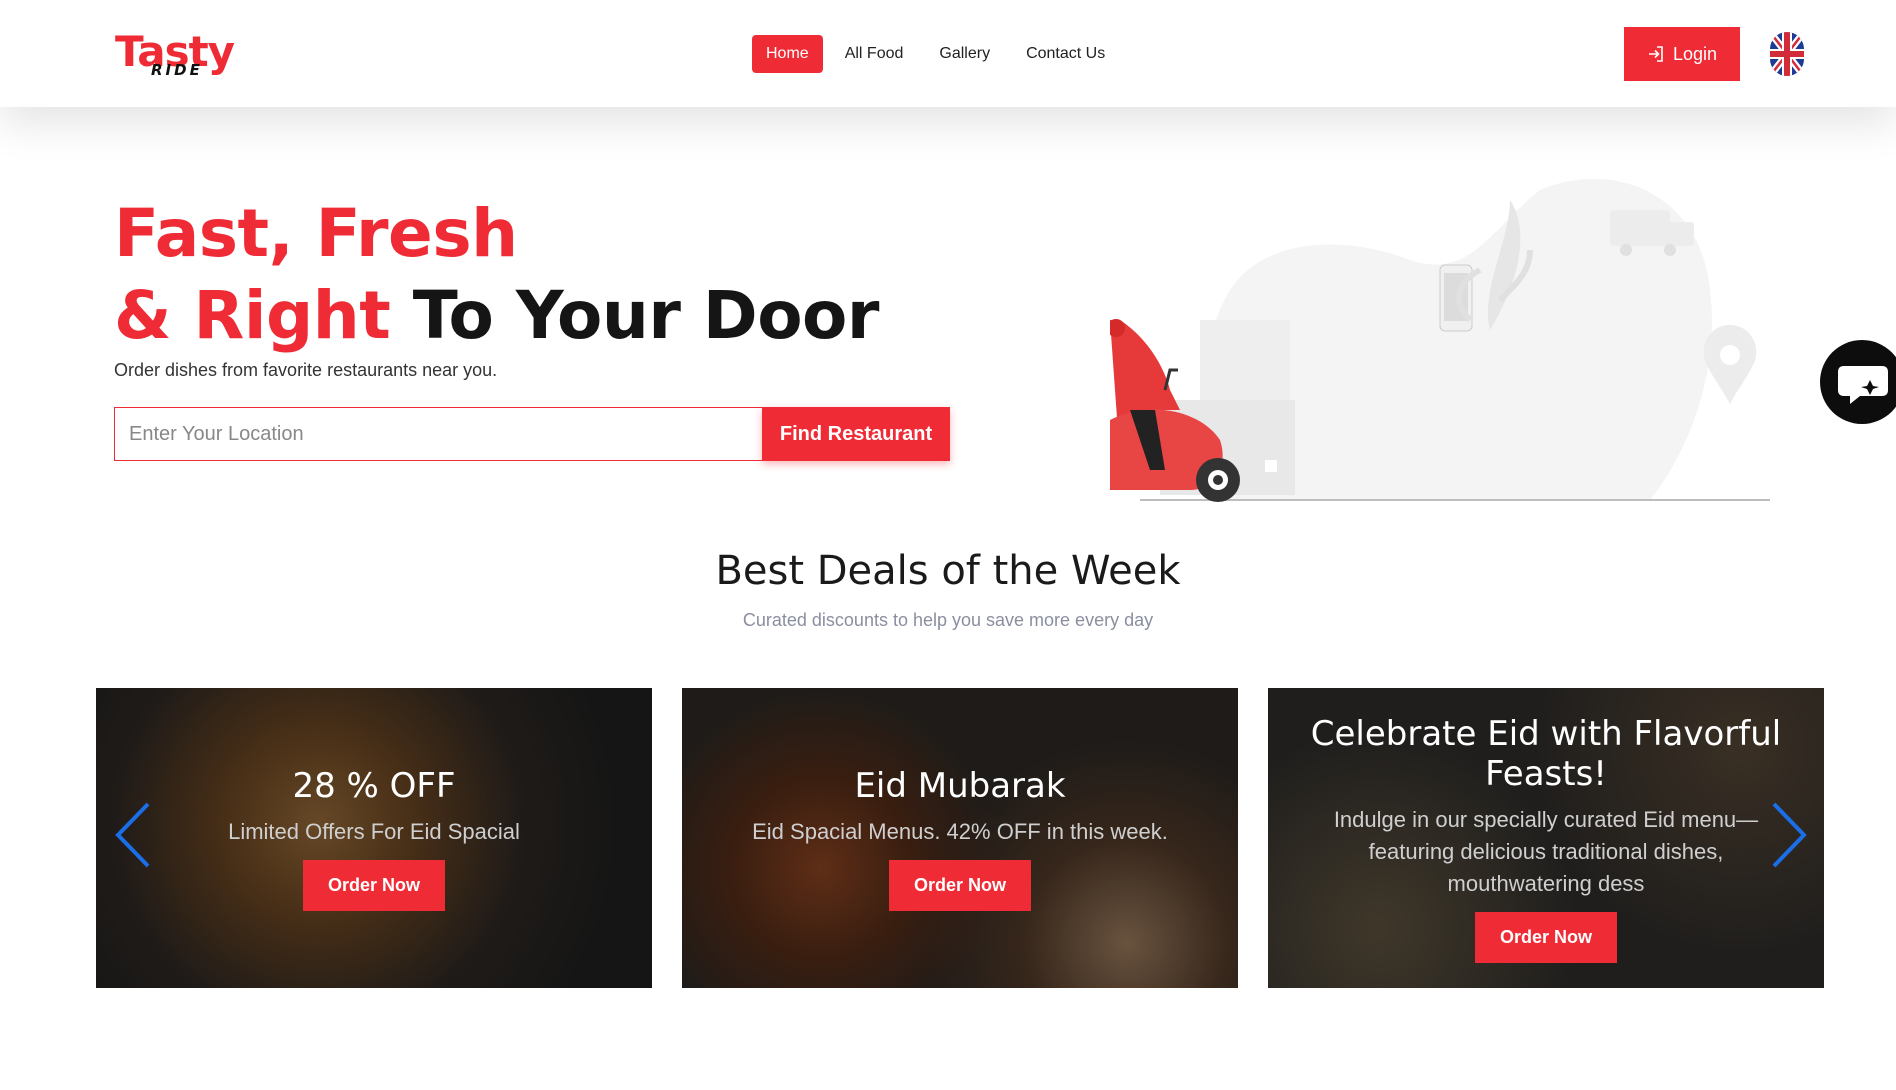  What do you see at coordinates (438, 434) in the screenshot?
I see `location-input` at bounding box center [438, 434].